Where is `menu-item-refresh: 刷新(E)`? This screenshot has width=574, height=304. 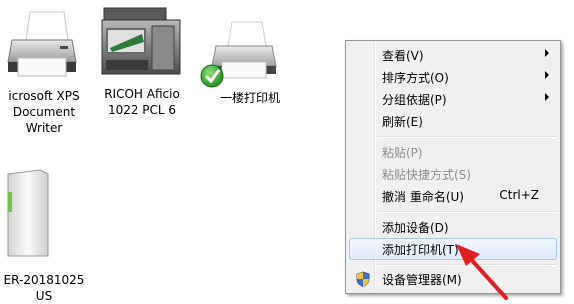
menu-item-refresh: 刷新(E) is located at coordinates (453, 121).